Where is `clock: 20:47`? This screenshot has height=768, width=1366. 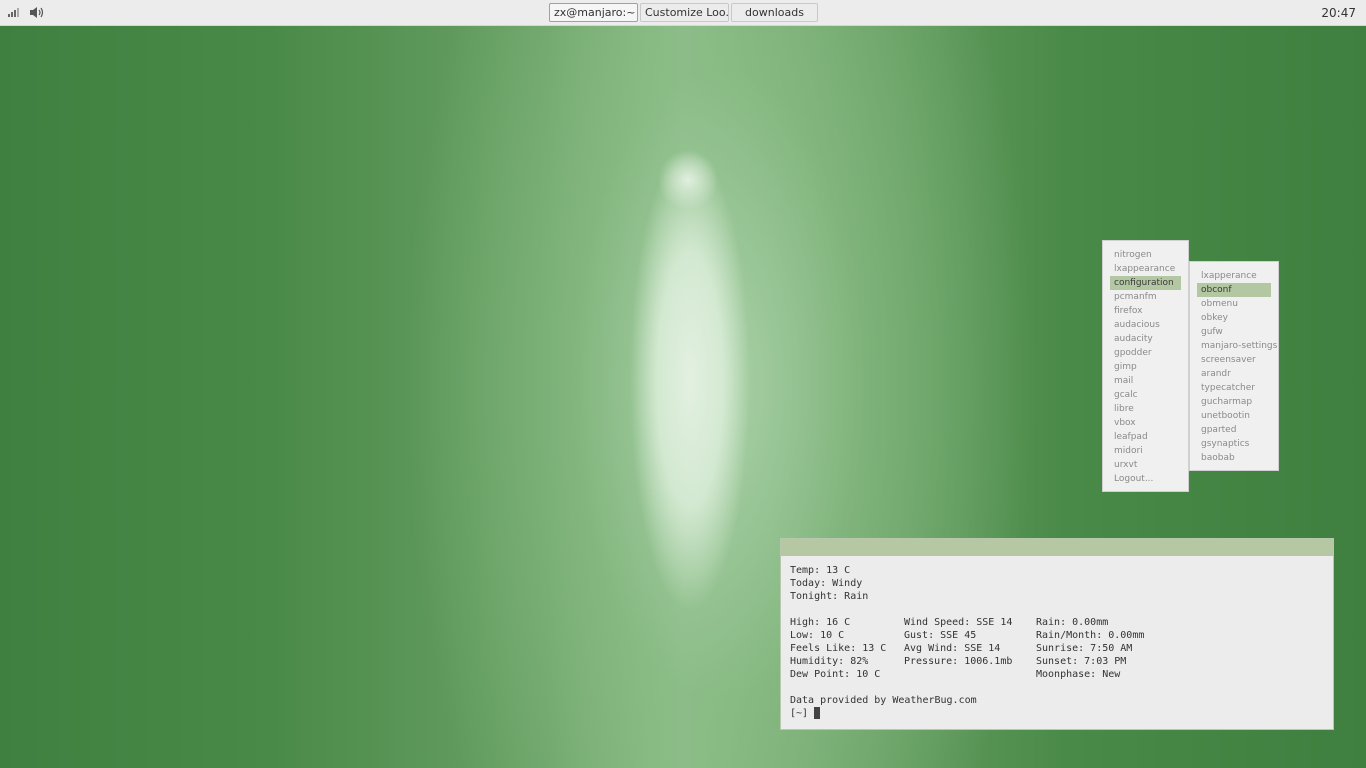
clock: 20:47 is located at coordinates (1338, 13).